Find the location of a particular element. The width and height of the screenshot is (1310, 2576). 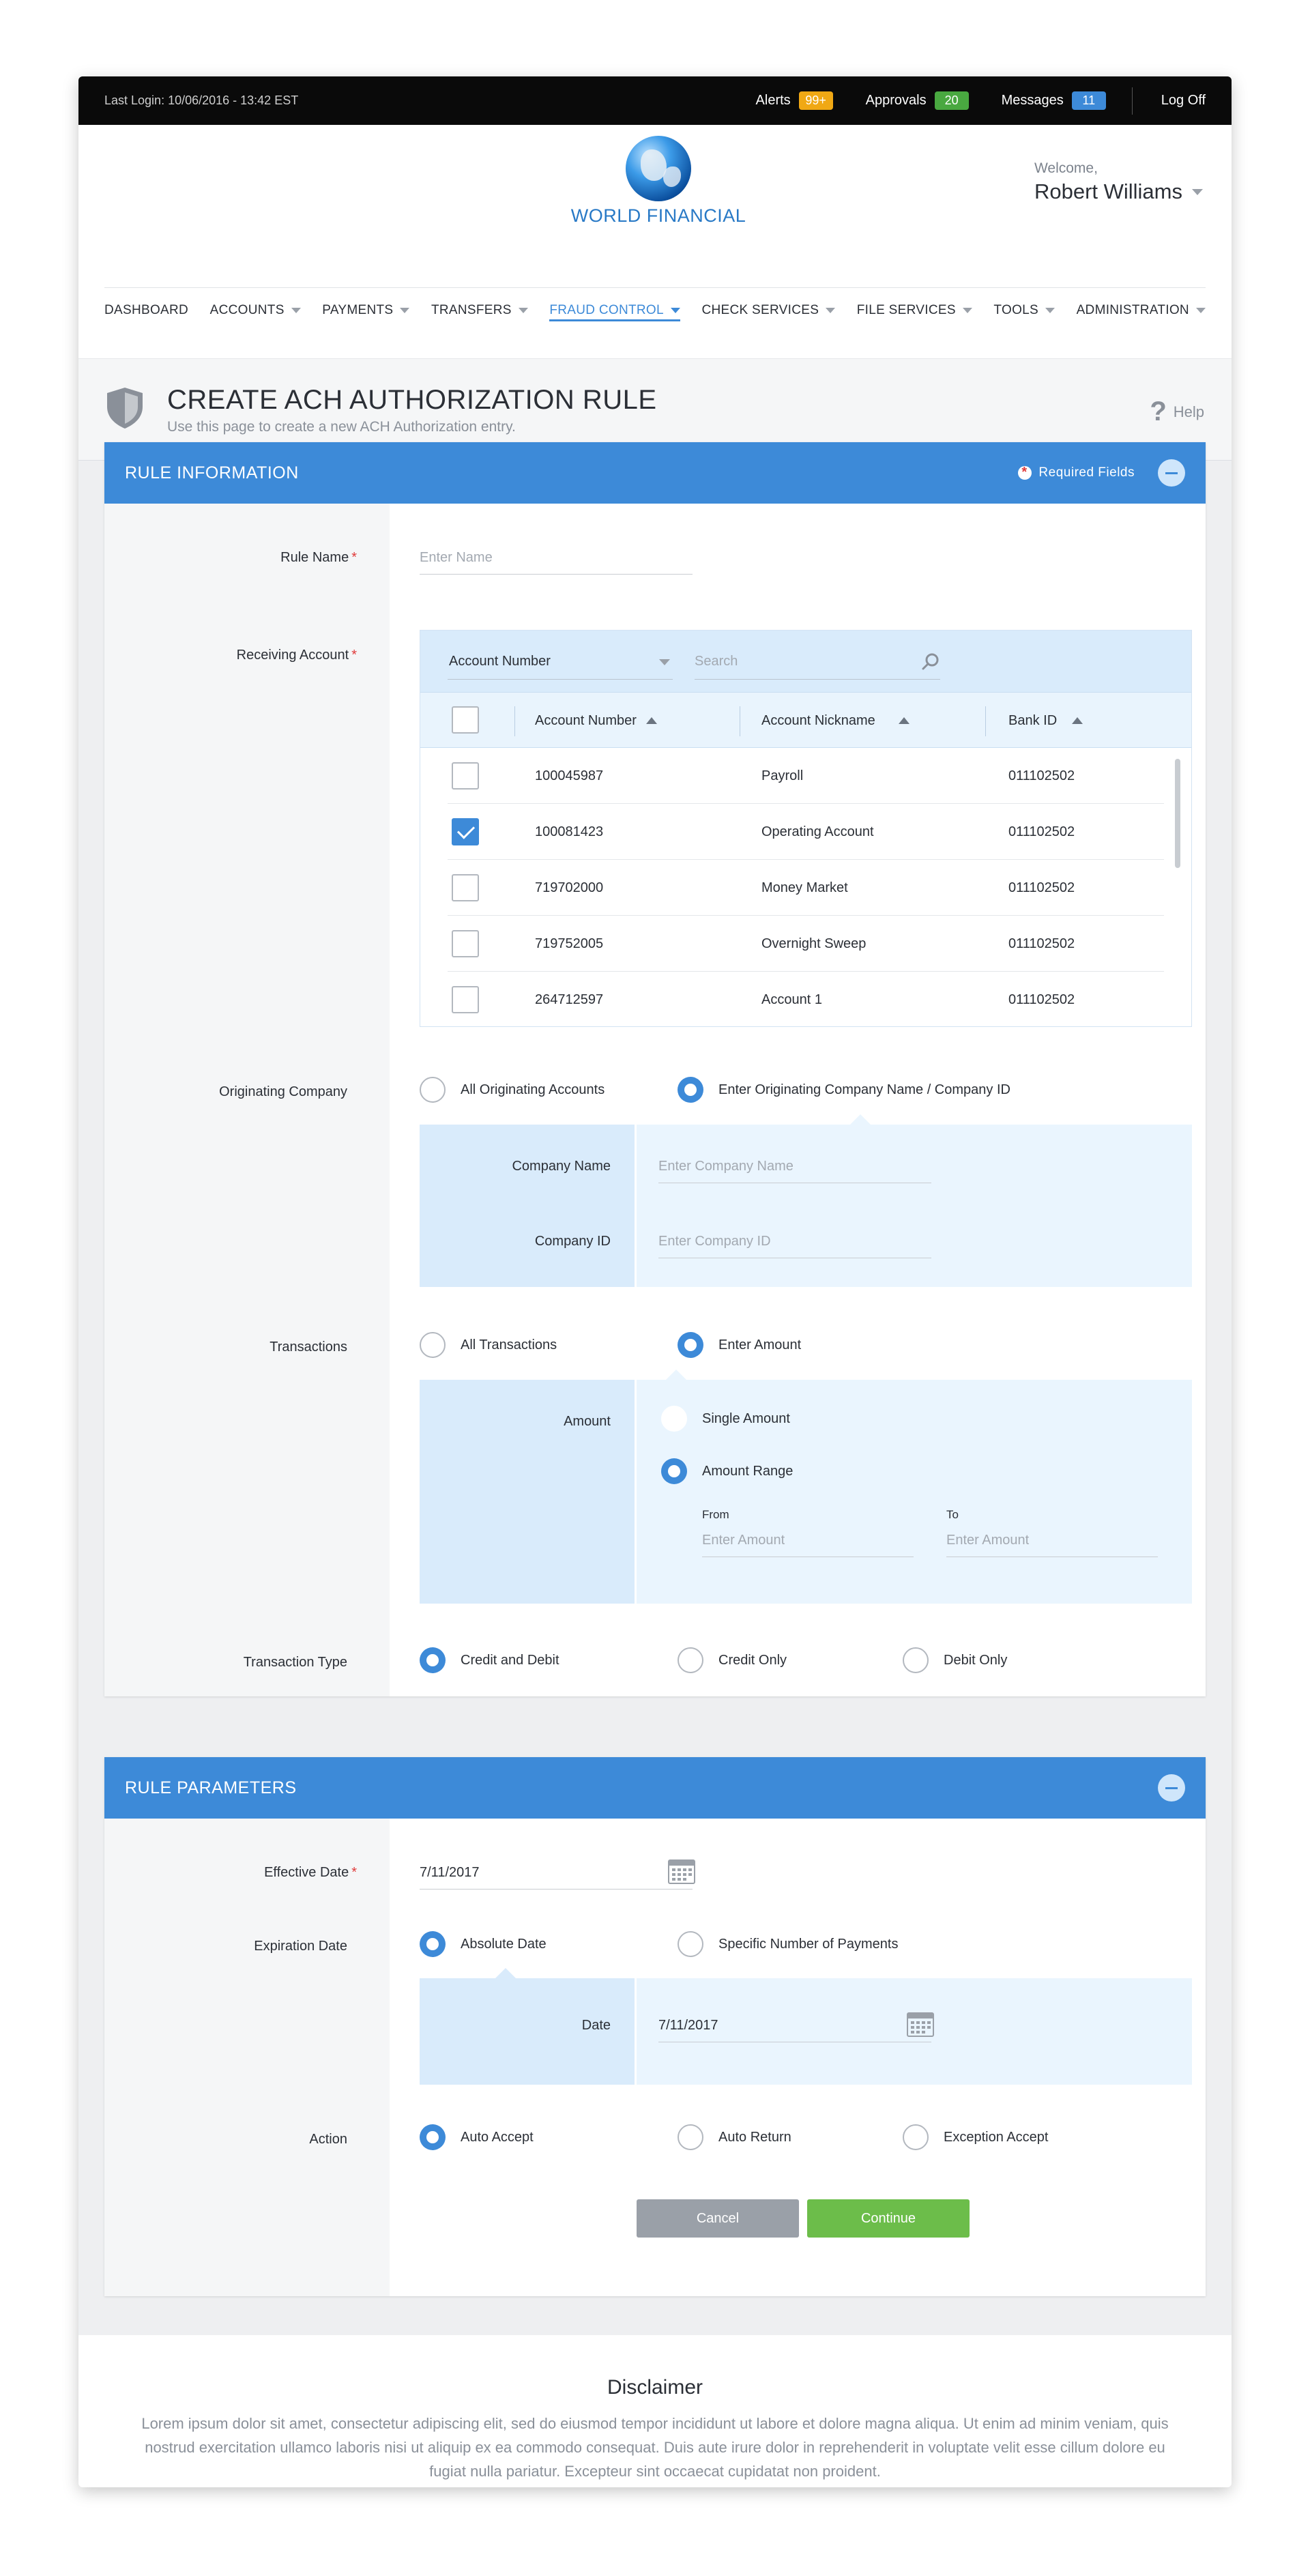

table-row: 719752005 Overnight Sweep 011102502 is located at coordinates (792, 944).